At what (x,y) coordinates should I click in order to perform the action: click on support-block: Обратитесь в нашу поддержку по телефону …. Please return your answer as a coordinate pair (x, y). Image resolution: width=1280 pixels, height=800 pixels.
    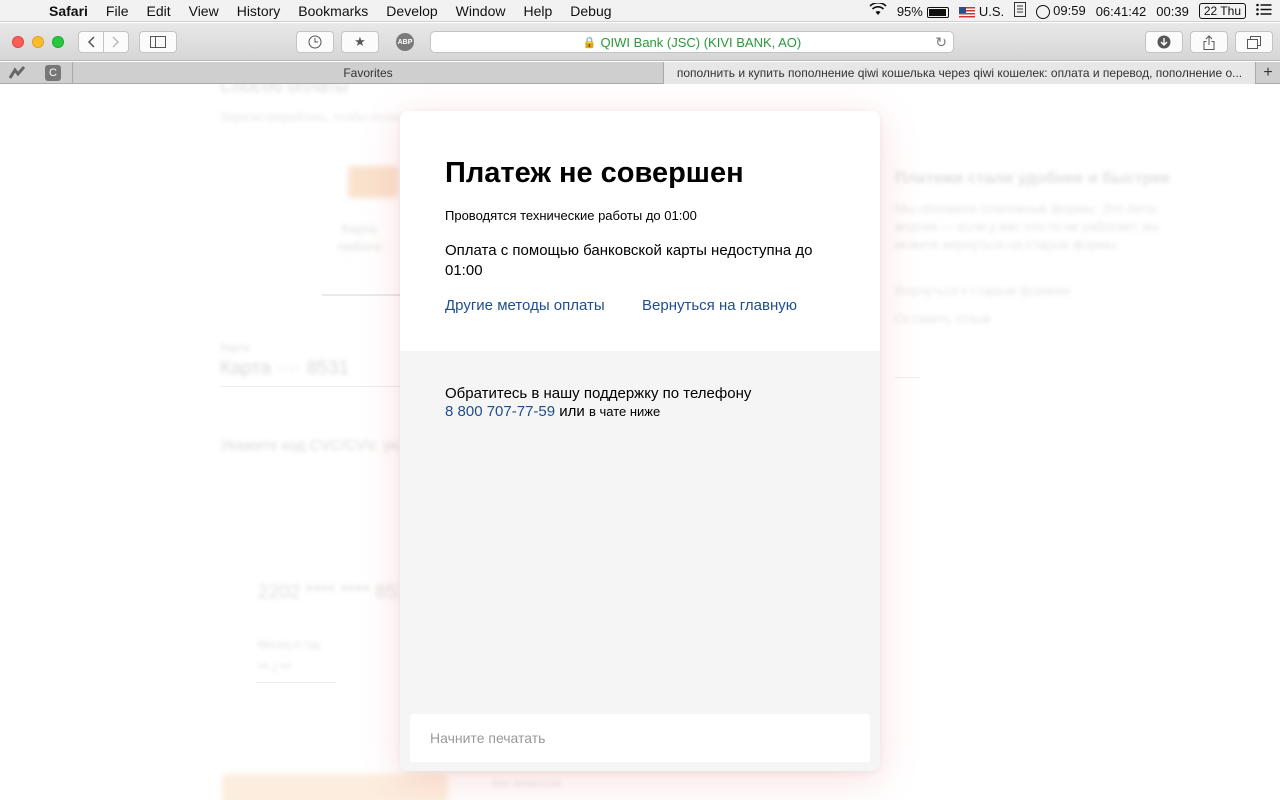
    Looking at the image, I should click on (645, 403).